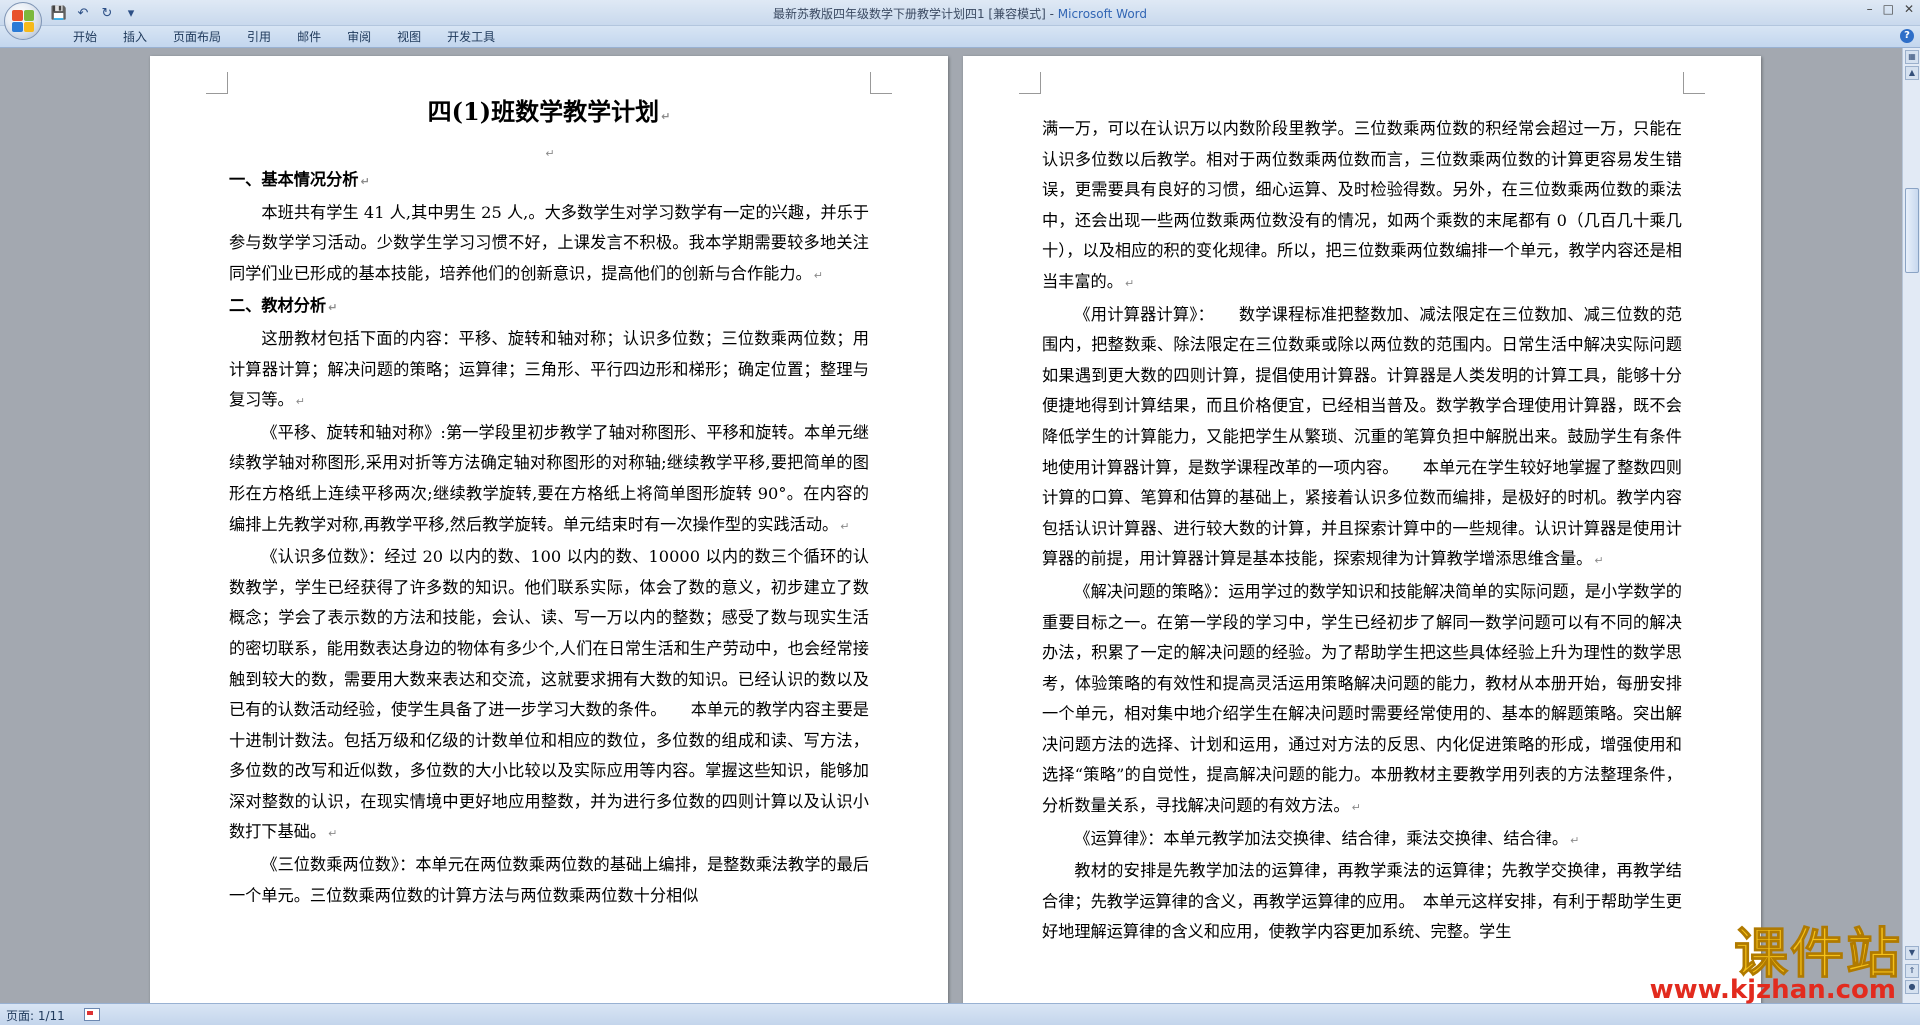  Describe the element at coordinates (1907, 36) in the screenshot. I see `help-icon: ?` at that location.